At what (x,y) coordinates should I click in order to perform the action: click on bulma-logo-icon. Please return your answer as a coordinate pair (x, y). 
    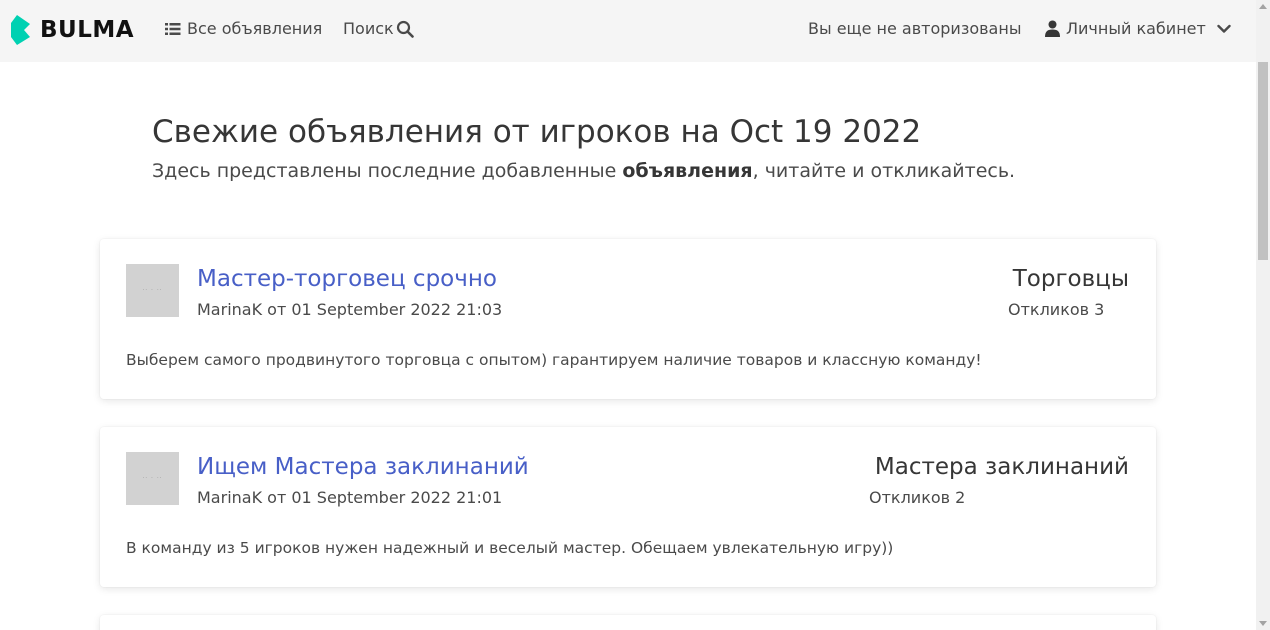
    Looking at the image, I should click on (20, 30).